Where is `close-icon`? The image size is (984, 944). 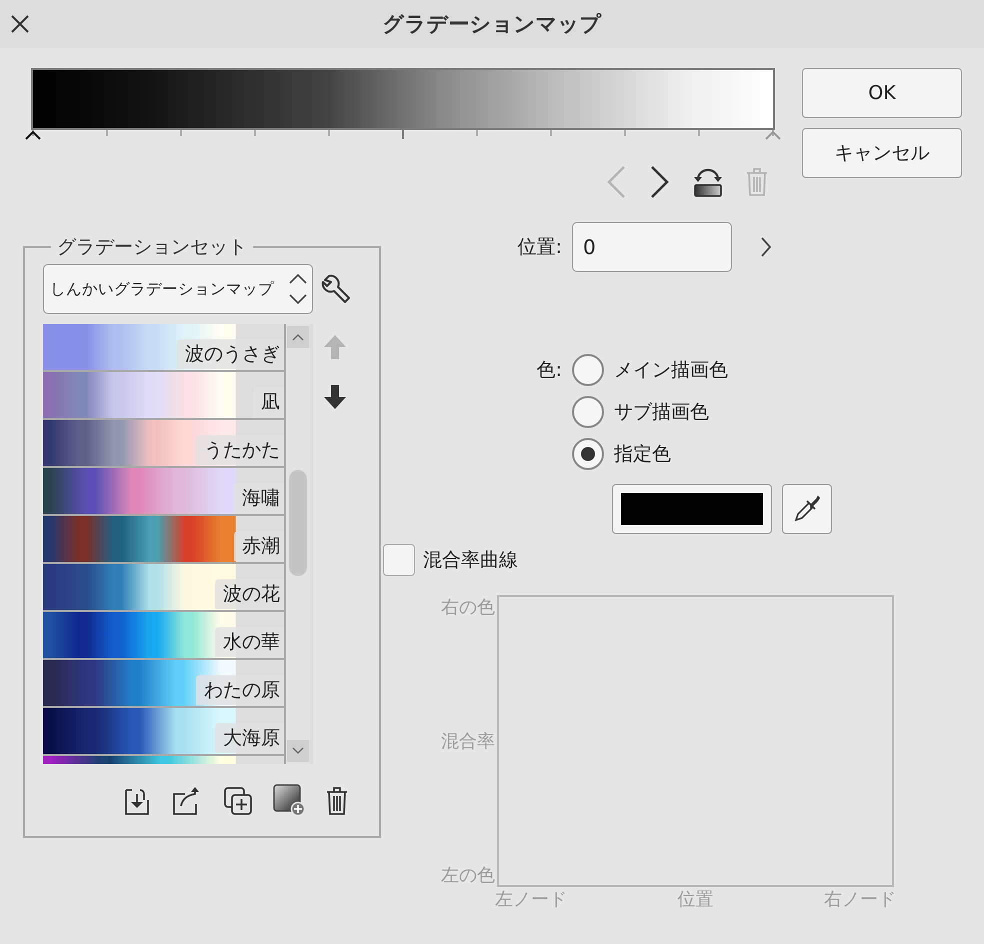
close-icon is located at coordinates (20, 24).